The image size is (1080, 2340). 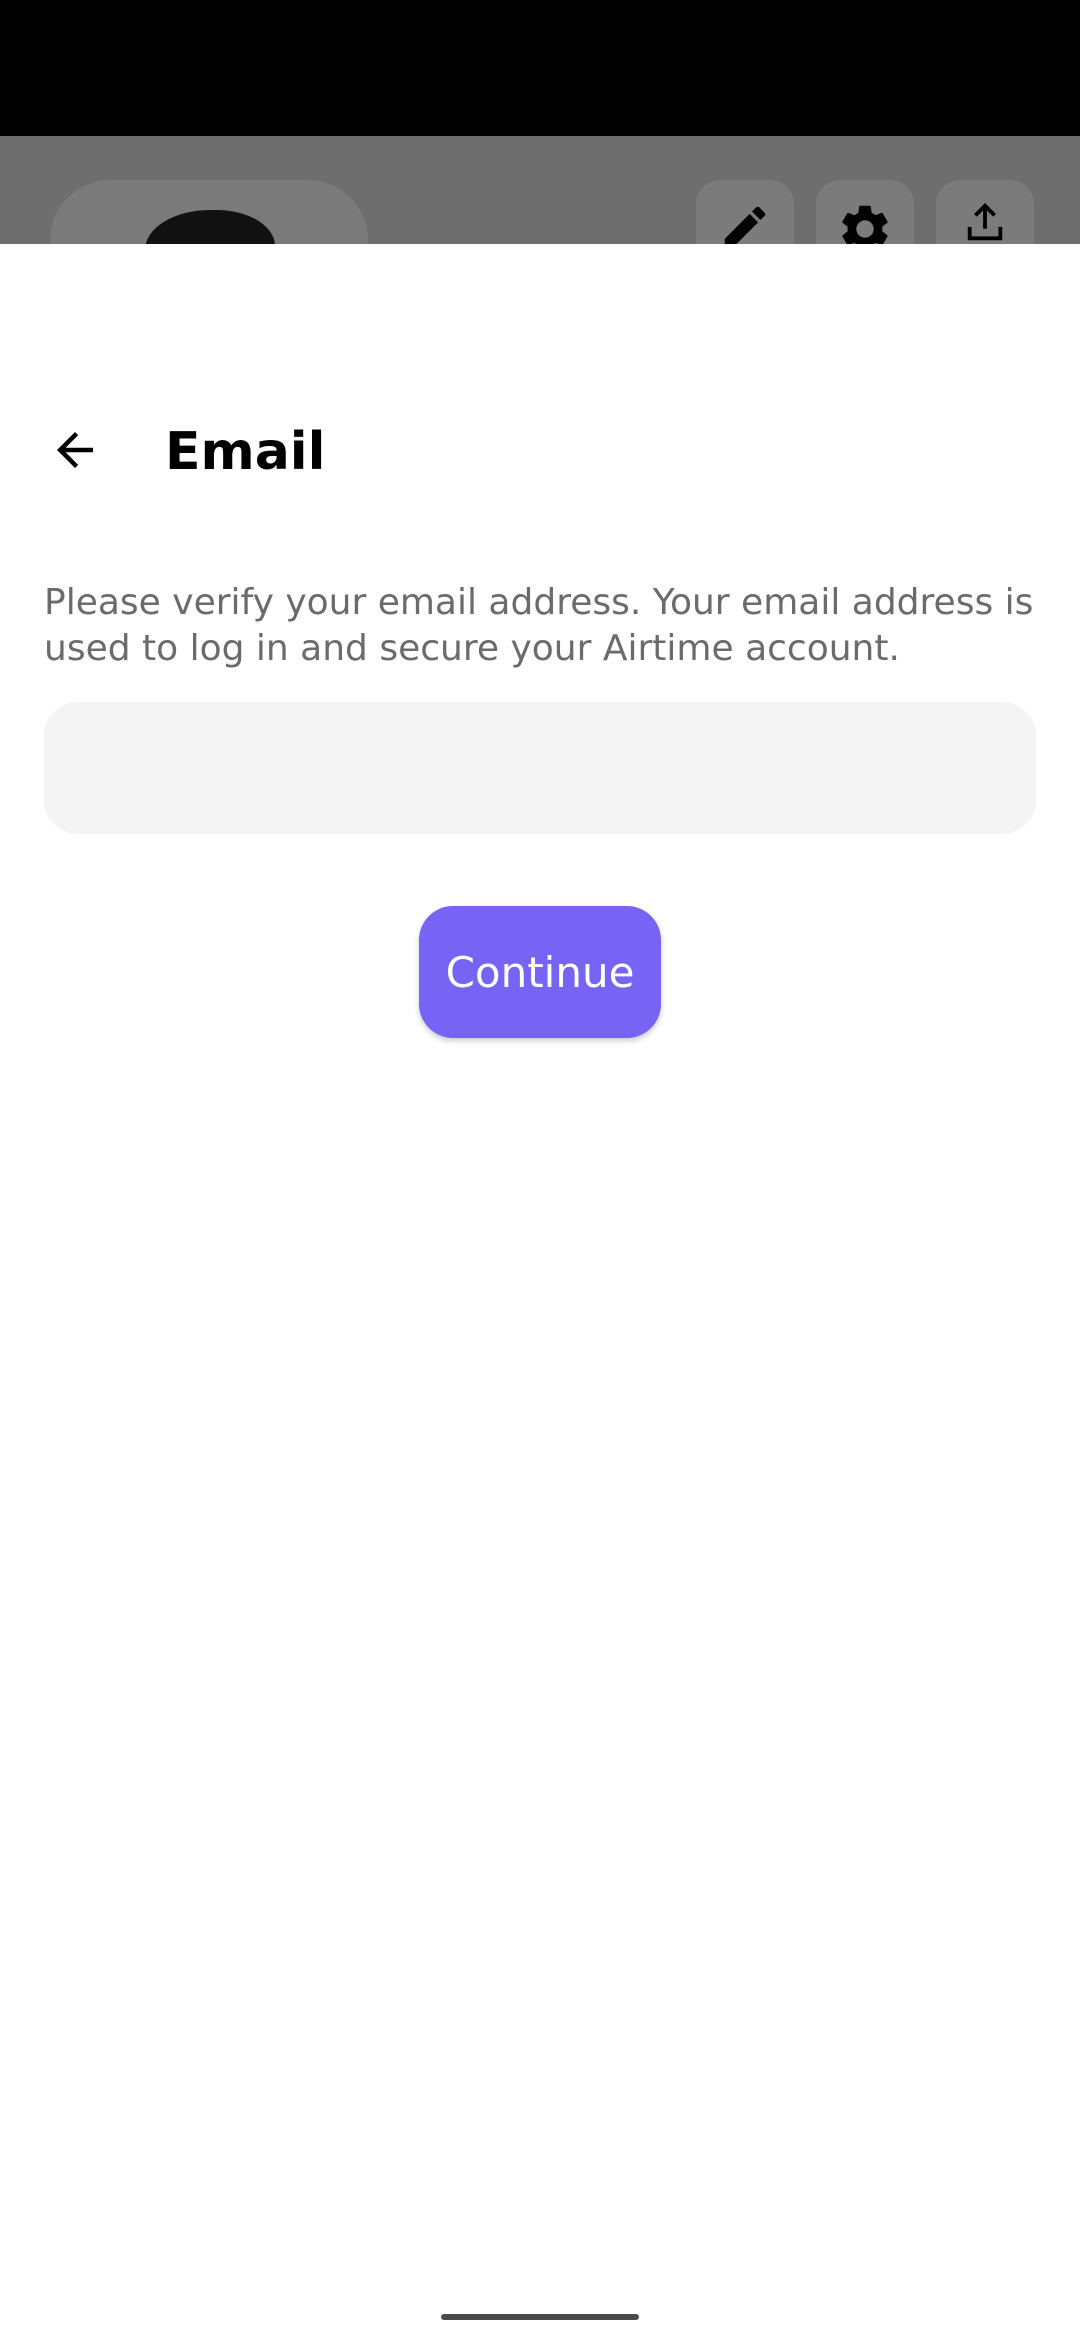 What do you see at coordinates (540, 2317) in the screenshot?
I see `home-indicator` at bounding box center [540, 2317].